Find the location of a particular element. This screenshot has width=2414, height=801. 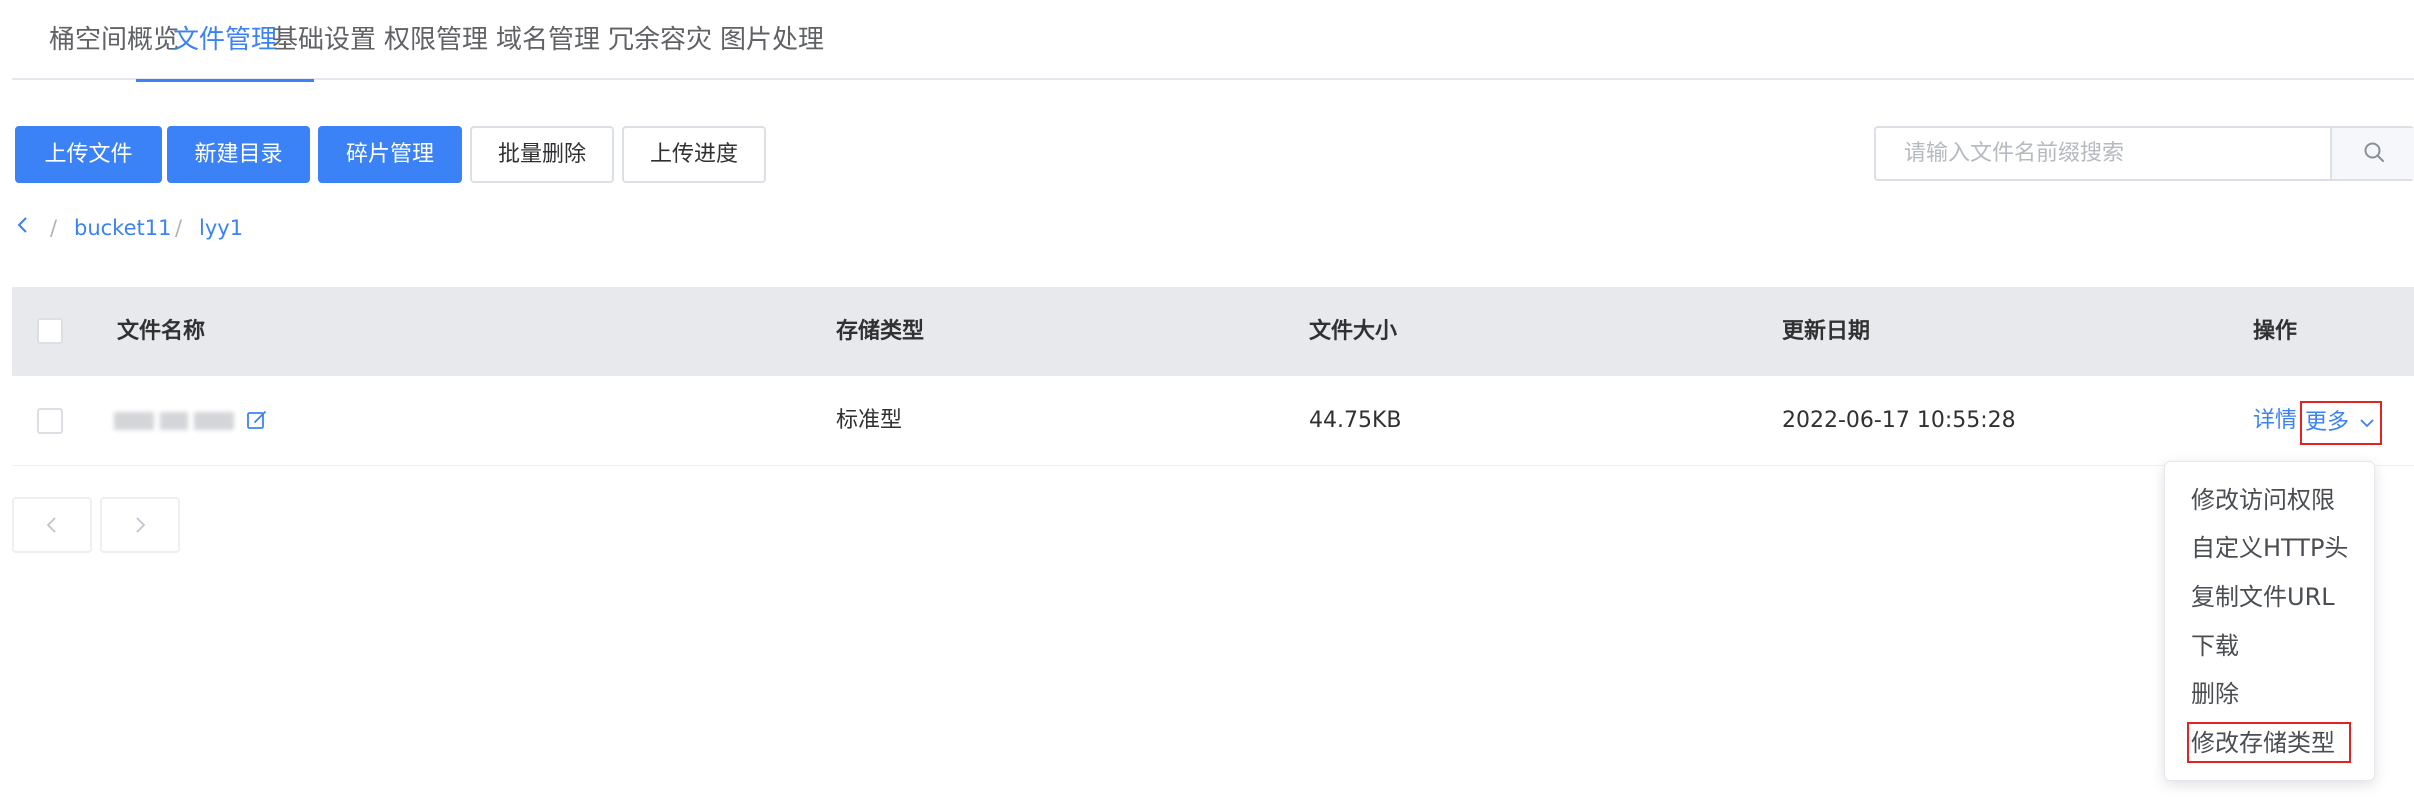

detail-link: 详情 is located at coordinates (2275, 421).